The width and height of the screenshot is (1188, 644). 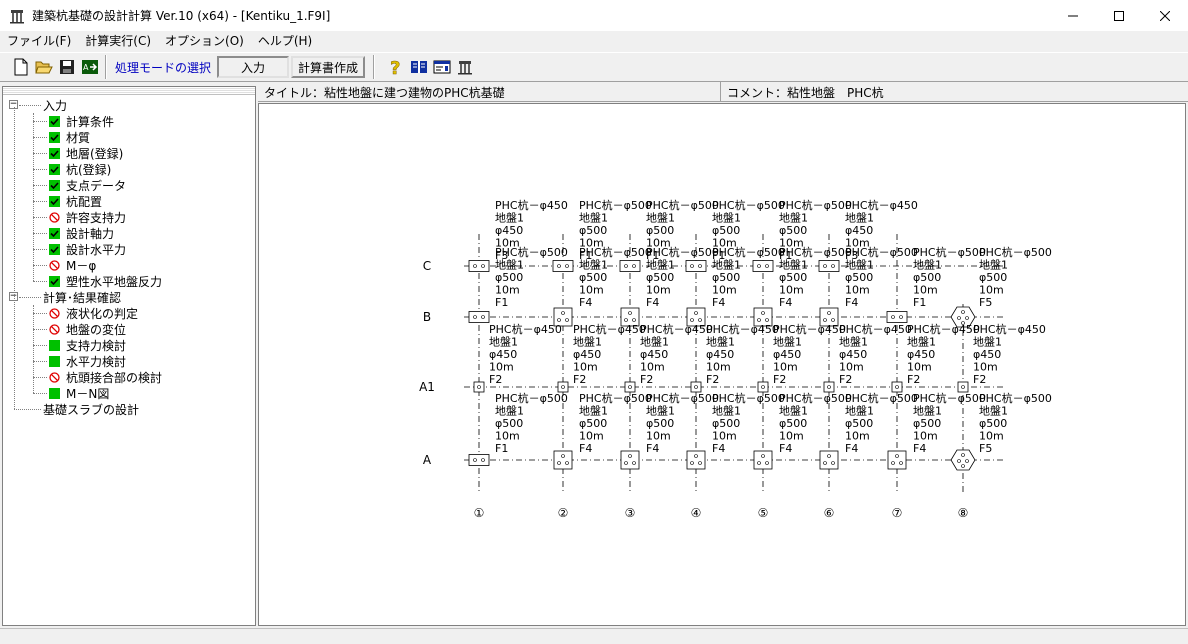 What do you see at coordinates (128, 265) in the screenshot?
I see `tree-item: M－φ` at bounding box center [128, 265].